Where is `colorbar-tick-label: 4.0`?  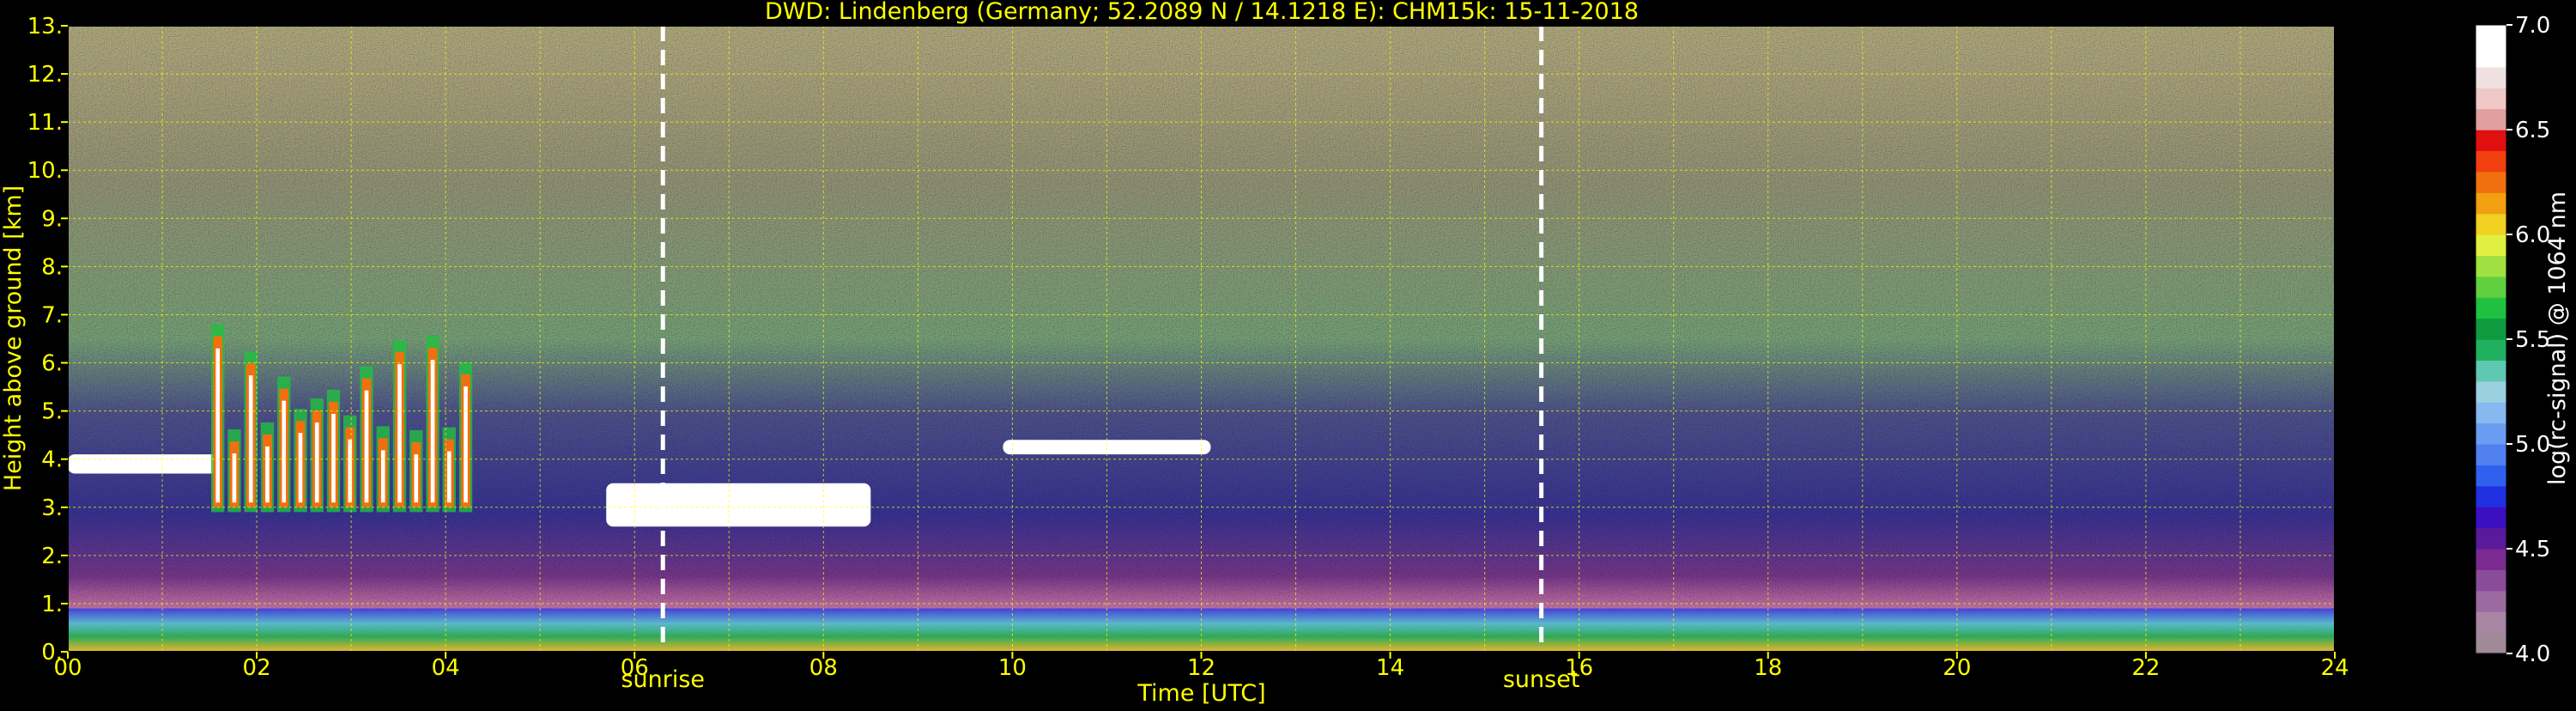 colorbar-tick-label: 4.0 is located at coordinates (2532, 654).